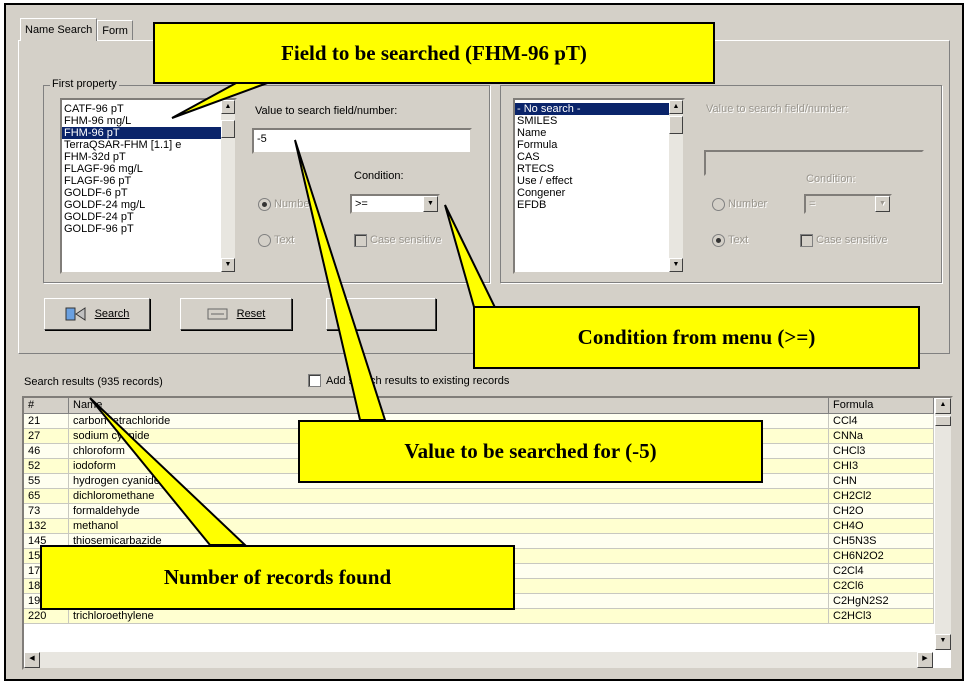 The image size is (970, 685). Describe the element at coordinates (340, 280) in the screenshot. I see `value-pointer` at that location.